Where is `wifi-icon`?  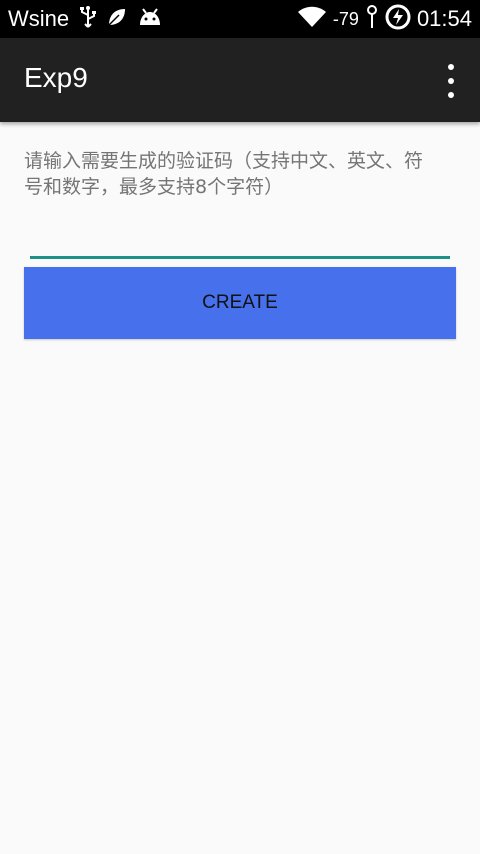 wifi-icon is located at coordinates (312, 19).